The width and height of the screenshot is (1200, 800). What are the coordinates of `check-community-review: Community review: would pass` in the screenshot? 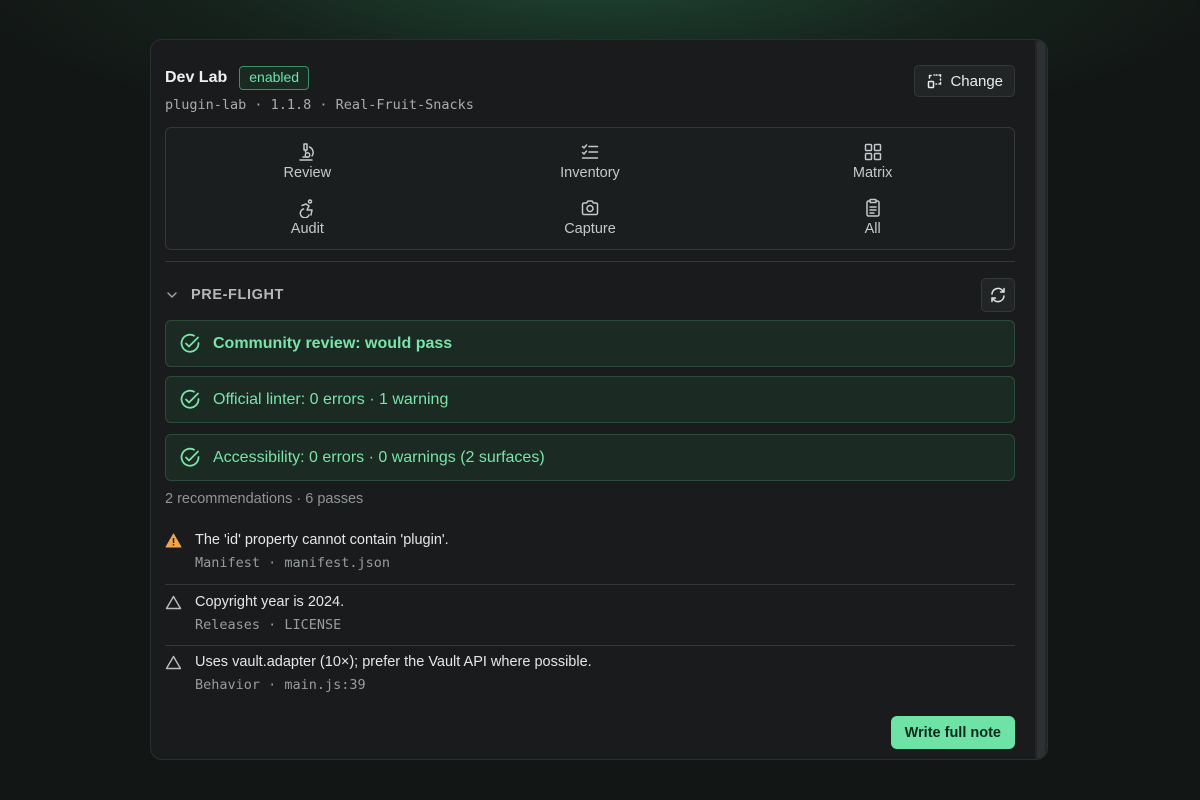 It's located at (590, 343).